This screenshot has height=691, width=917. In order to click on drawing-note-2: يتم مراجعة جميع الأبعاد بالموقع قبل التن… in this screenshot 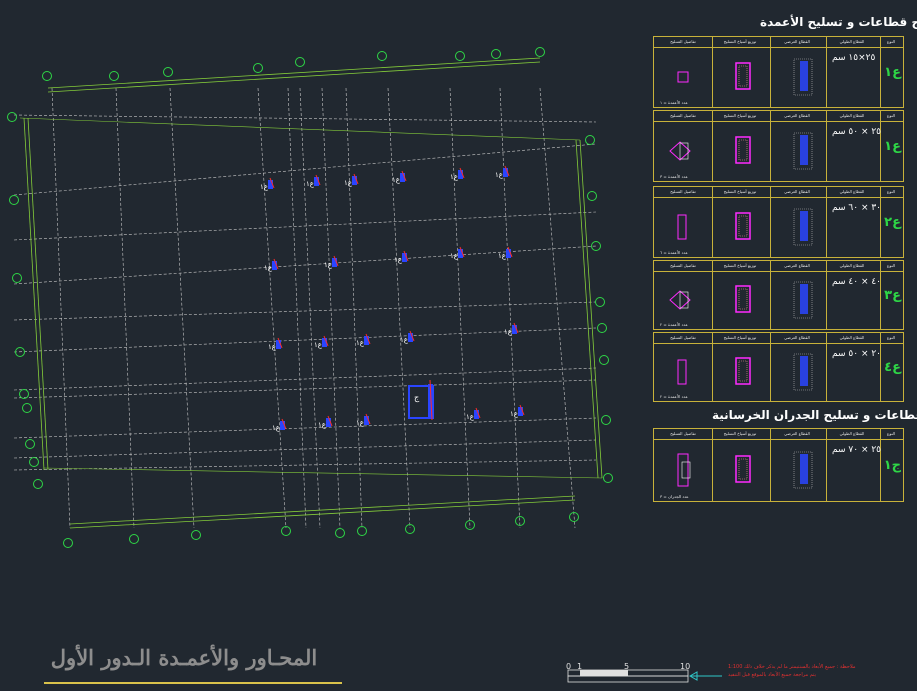, I will do `click(772, 675)`.